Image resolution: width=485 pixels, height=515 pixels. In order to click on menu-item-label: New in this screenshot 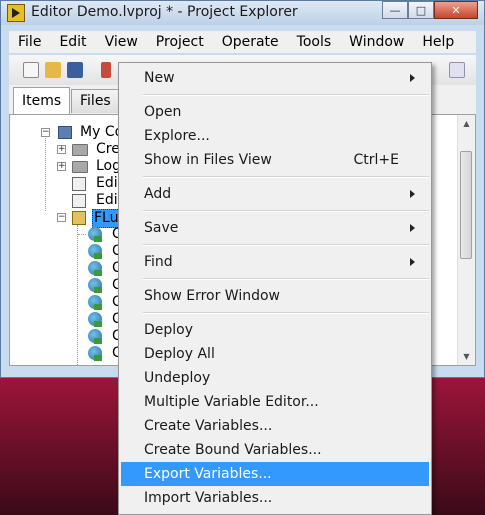, I will do `click(159, 78)`.